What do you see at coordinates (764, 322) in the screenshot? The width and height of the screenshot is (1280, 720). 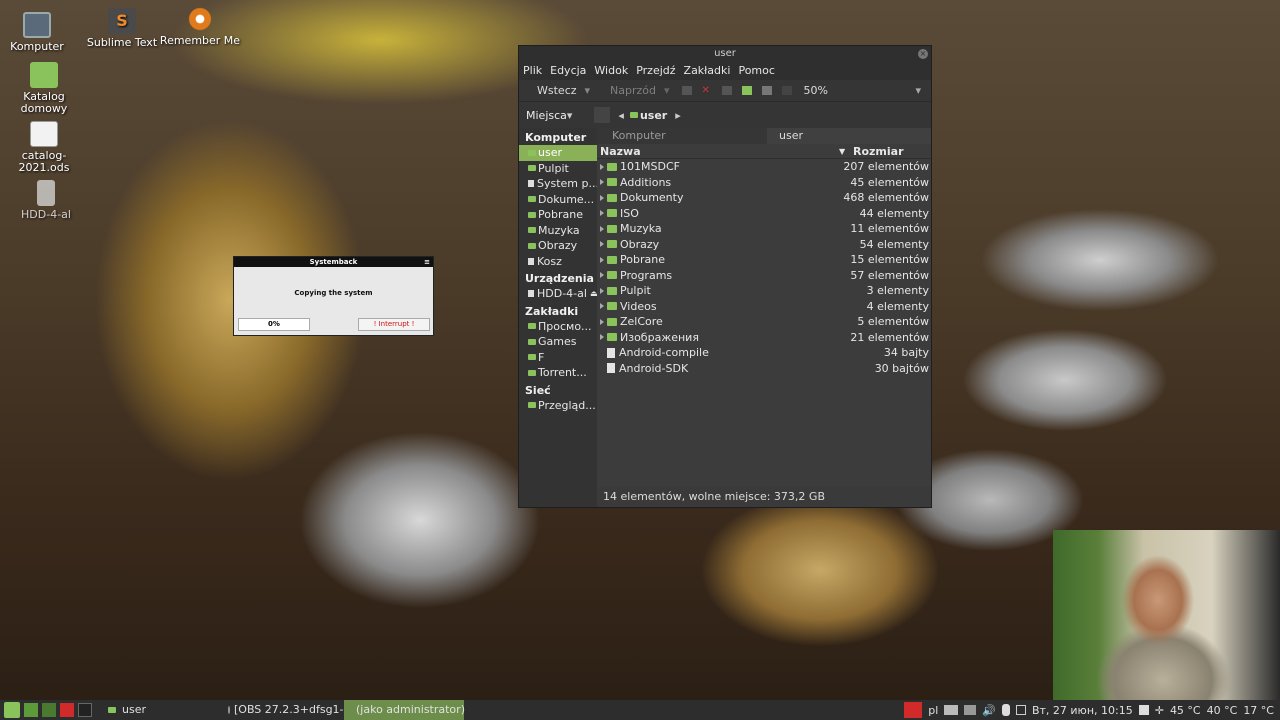 I see `file-row: ZelCore 5 elementów` at bounding box center [764, 322].